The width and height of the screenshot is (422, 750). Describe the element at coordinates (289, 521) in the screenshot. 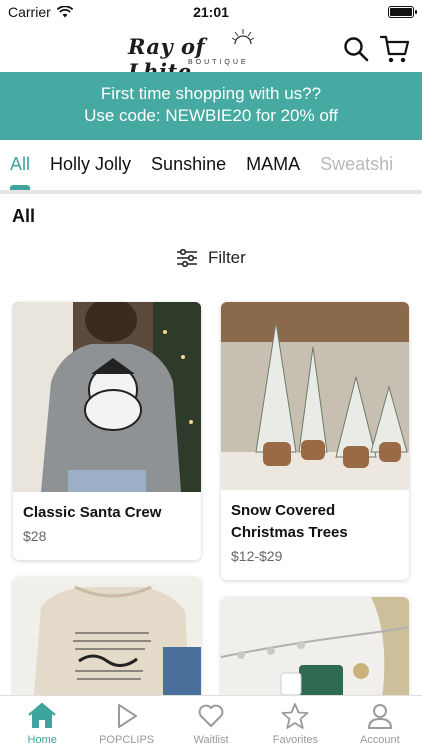

I see `product-name: Snow Covered Christmas Trees` at that location.